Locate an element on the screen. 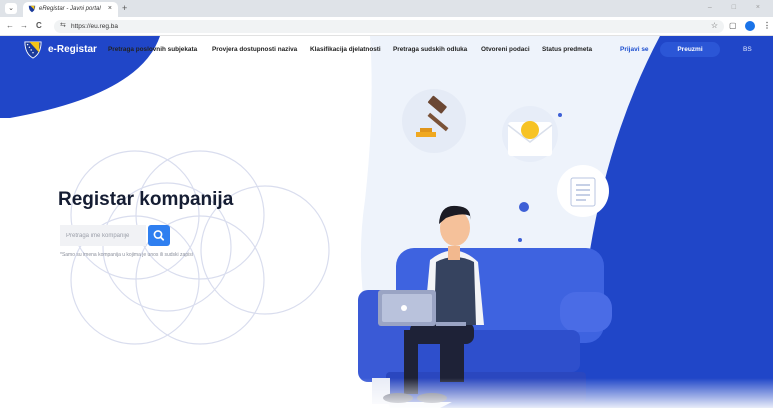  browser-tab-active: eRegistar - Javni portal × is located at coordinates (70, 9).